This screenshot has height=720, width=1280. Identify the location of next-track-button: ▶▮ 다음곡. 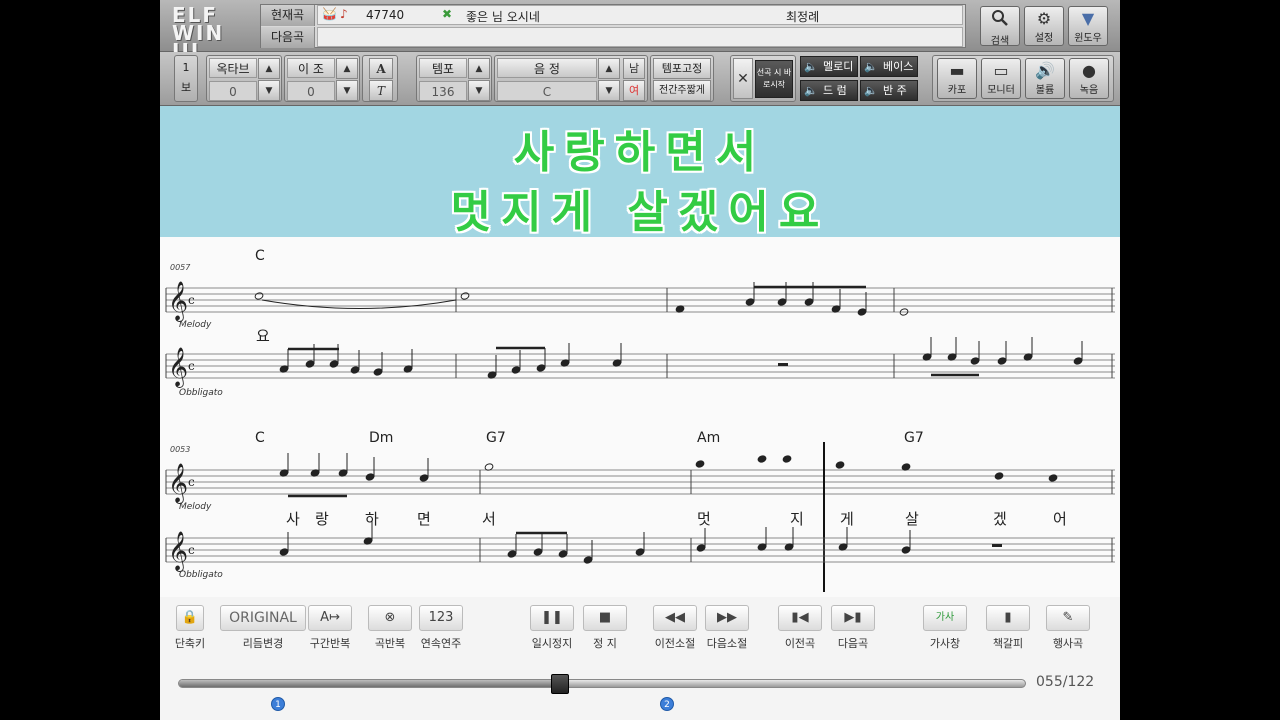
(853, 628).